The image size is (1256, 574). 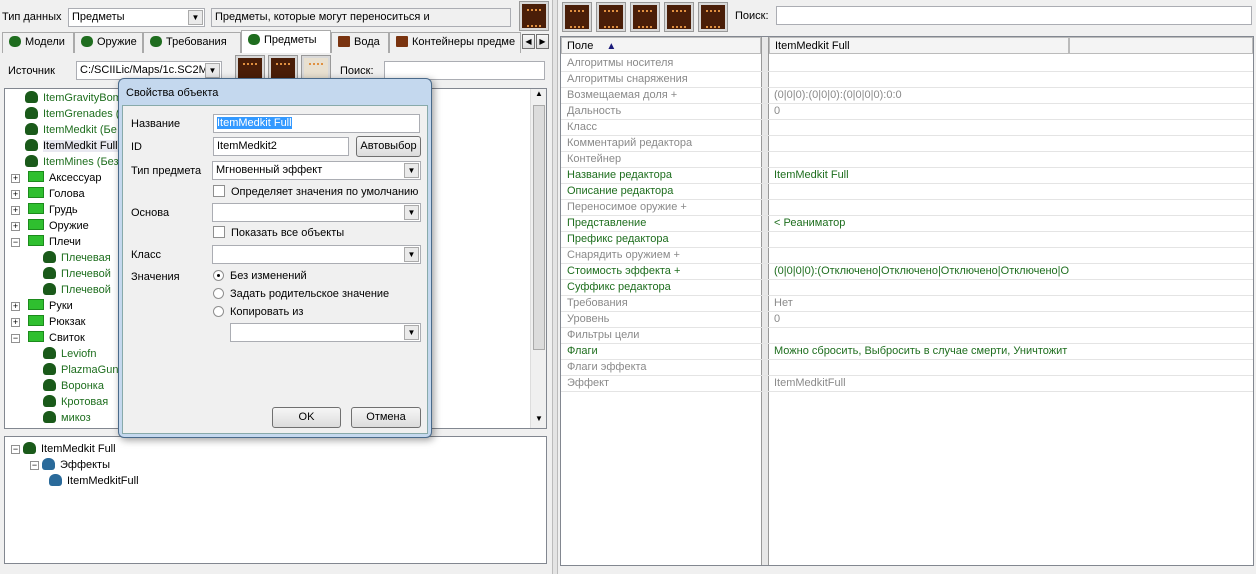 What do you see at coordinates (72, 162) in the screenshot?
I see `tree-item: ItemMines (Без` at bounding box center [72, 162].